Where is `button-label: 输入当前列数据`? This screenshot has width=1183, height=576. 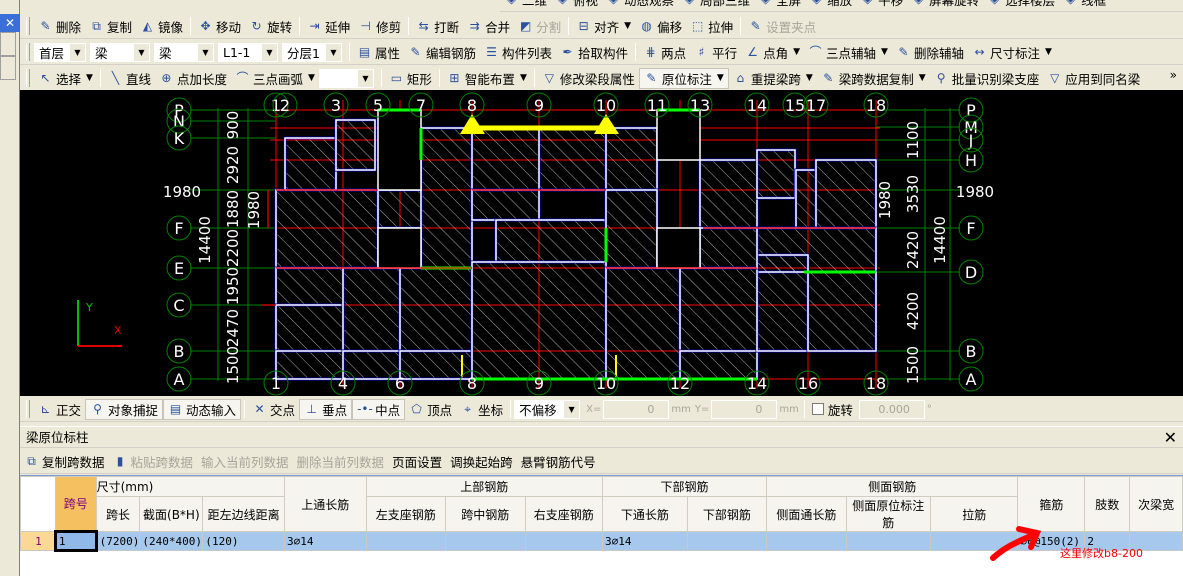
button-label: 输入当前列数据 is located at coordinates (245, 462).